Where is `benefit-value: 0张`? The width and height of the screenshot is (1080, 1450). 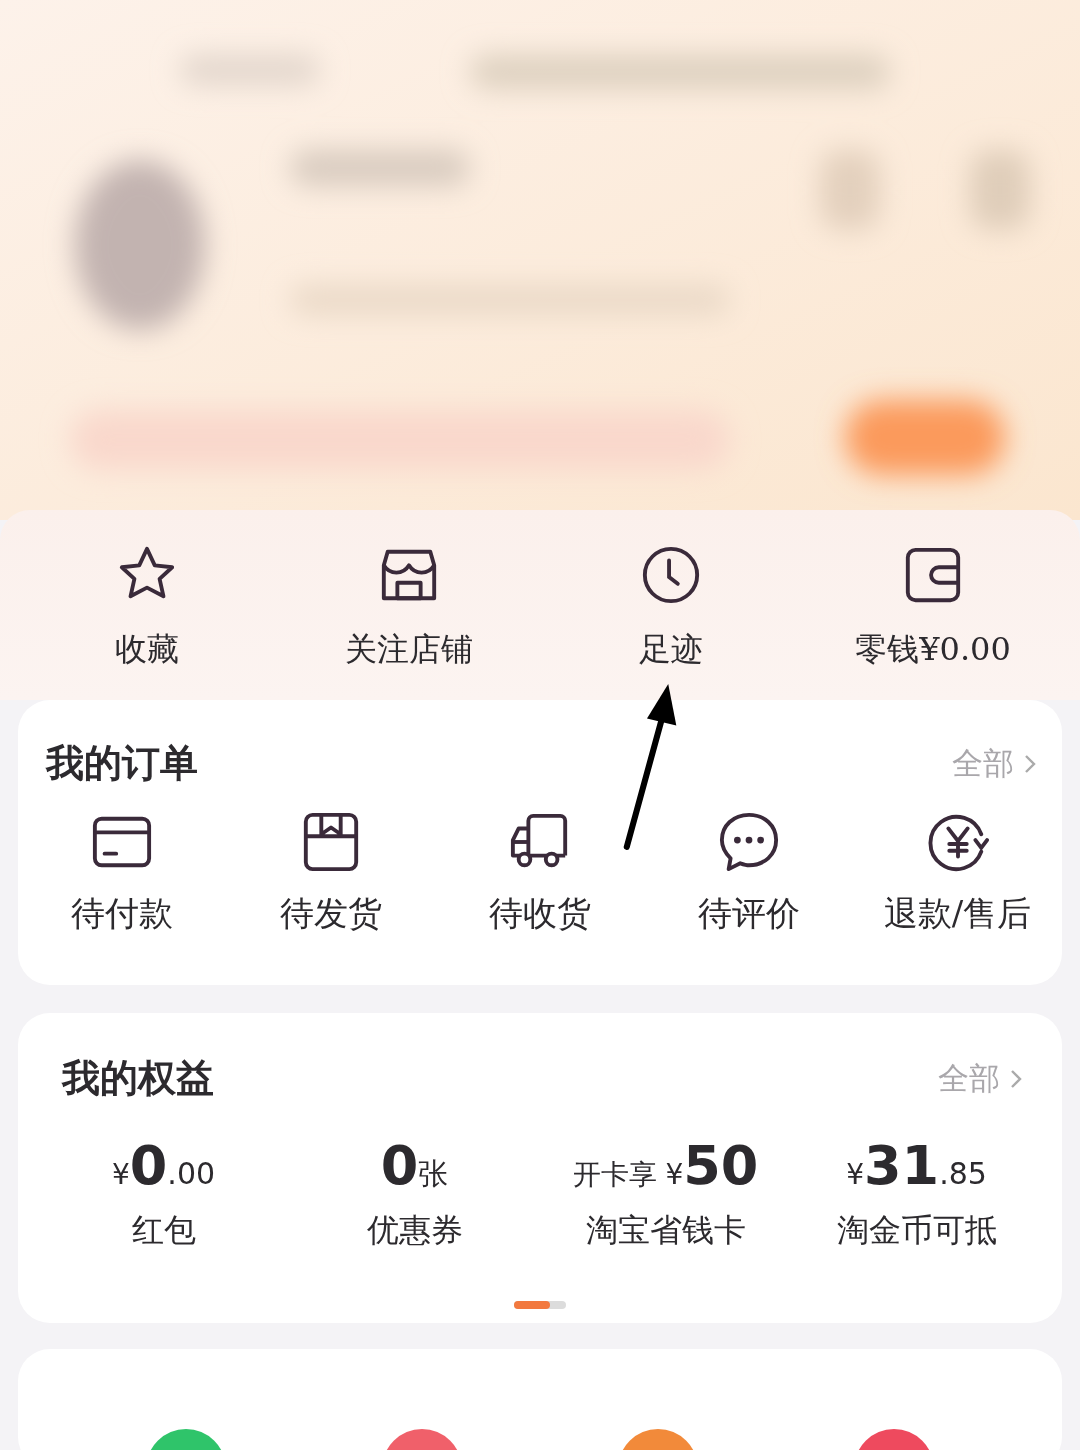 benefit-value: 0张 is located at coordinates (414, 1165).